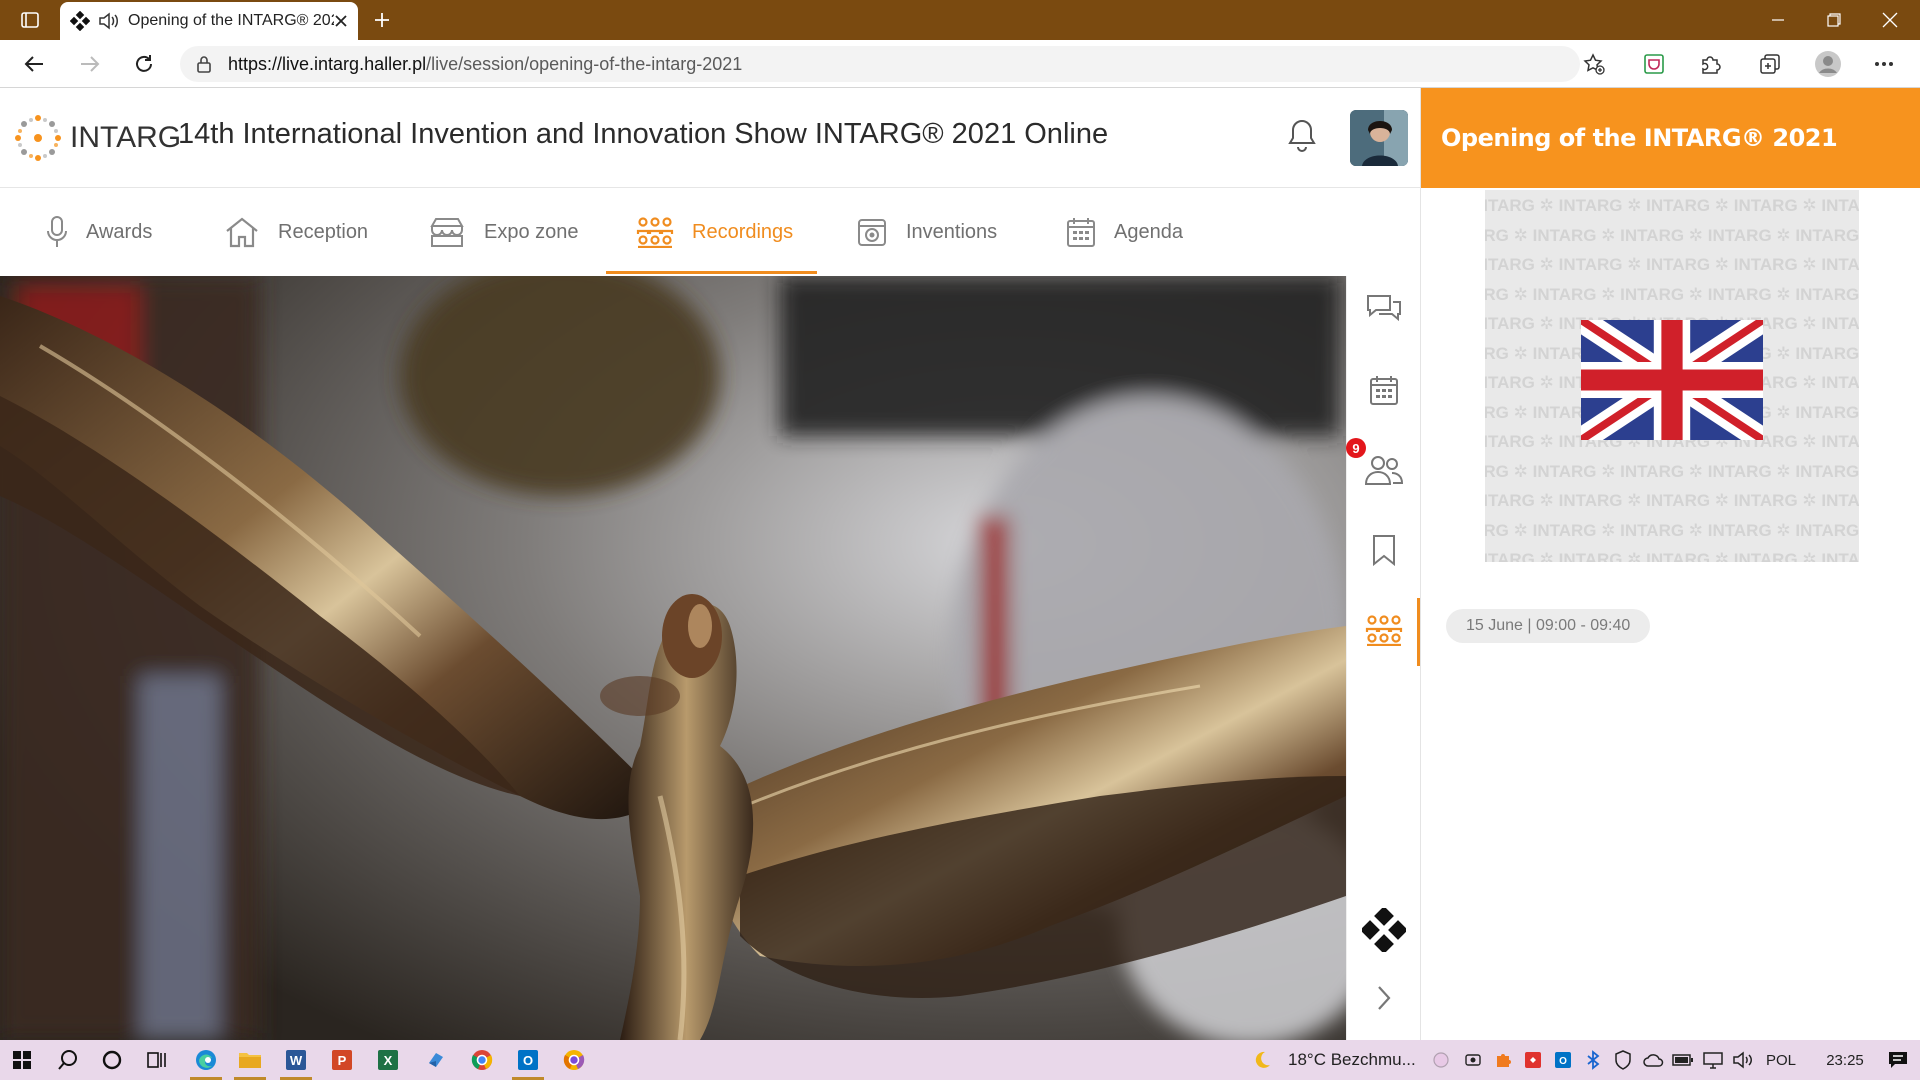 The width and height of the screenshot is (1920, 1080). Describe the element at coordinates (341, 21) in the screenshot. I see `close-tab-icon` at that location.